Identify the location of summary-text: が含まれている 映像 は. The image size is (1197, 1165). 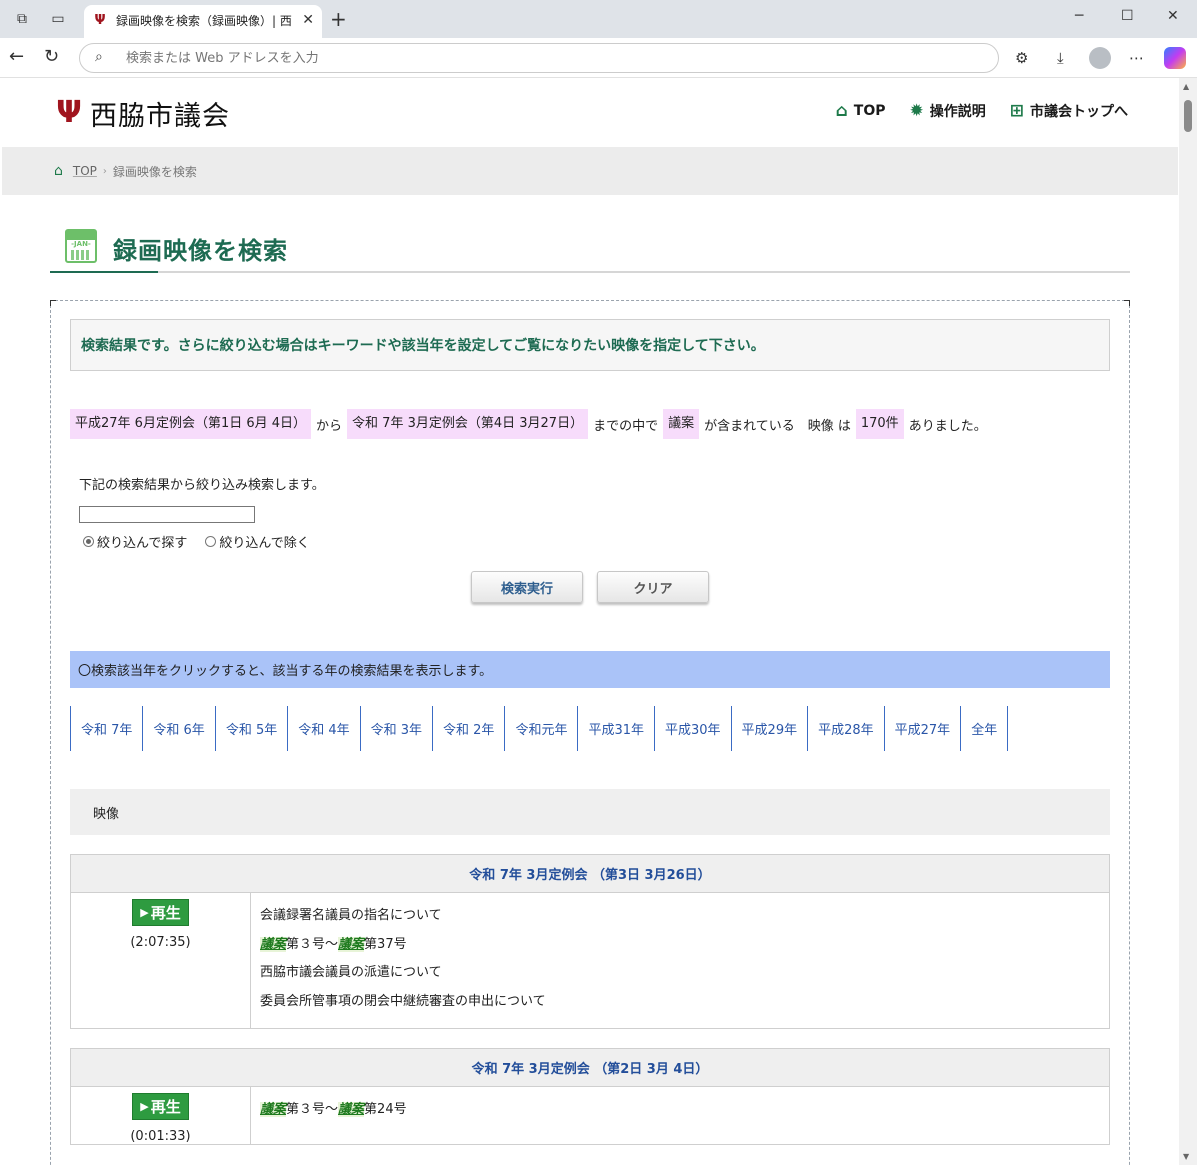
(777, 426).